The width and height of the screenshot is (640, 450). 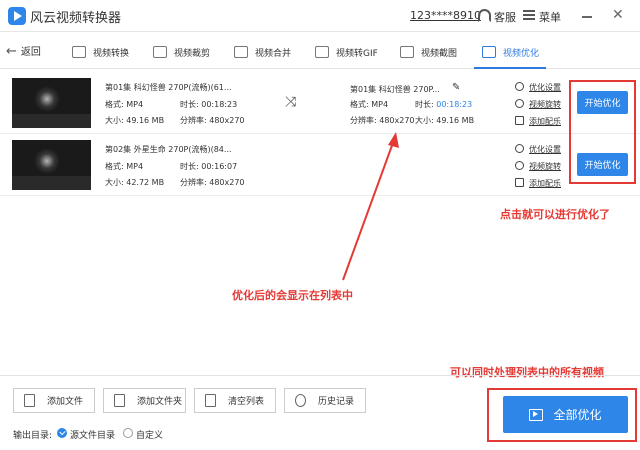 I want to click on add-folder-button: 添加文件夹, so click(x=144, y=400).